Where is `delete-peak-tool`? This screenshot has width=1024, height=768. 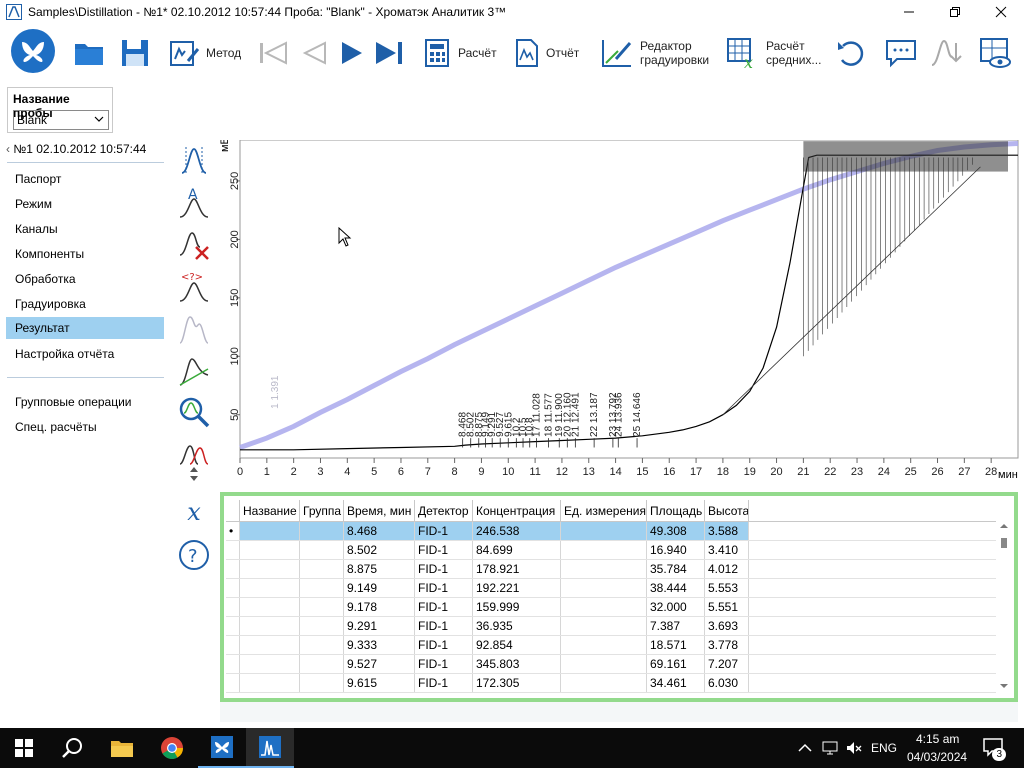
delete-peak-tool is located at coordinates (194, 244).